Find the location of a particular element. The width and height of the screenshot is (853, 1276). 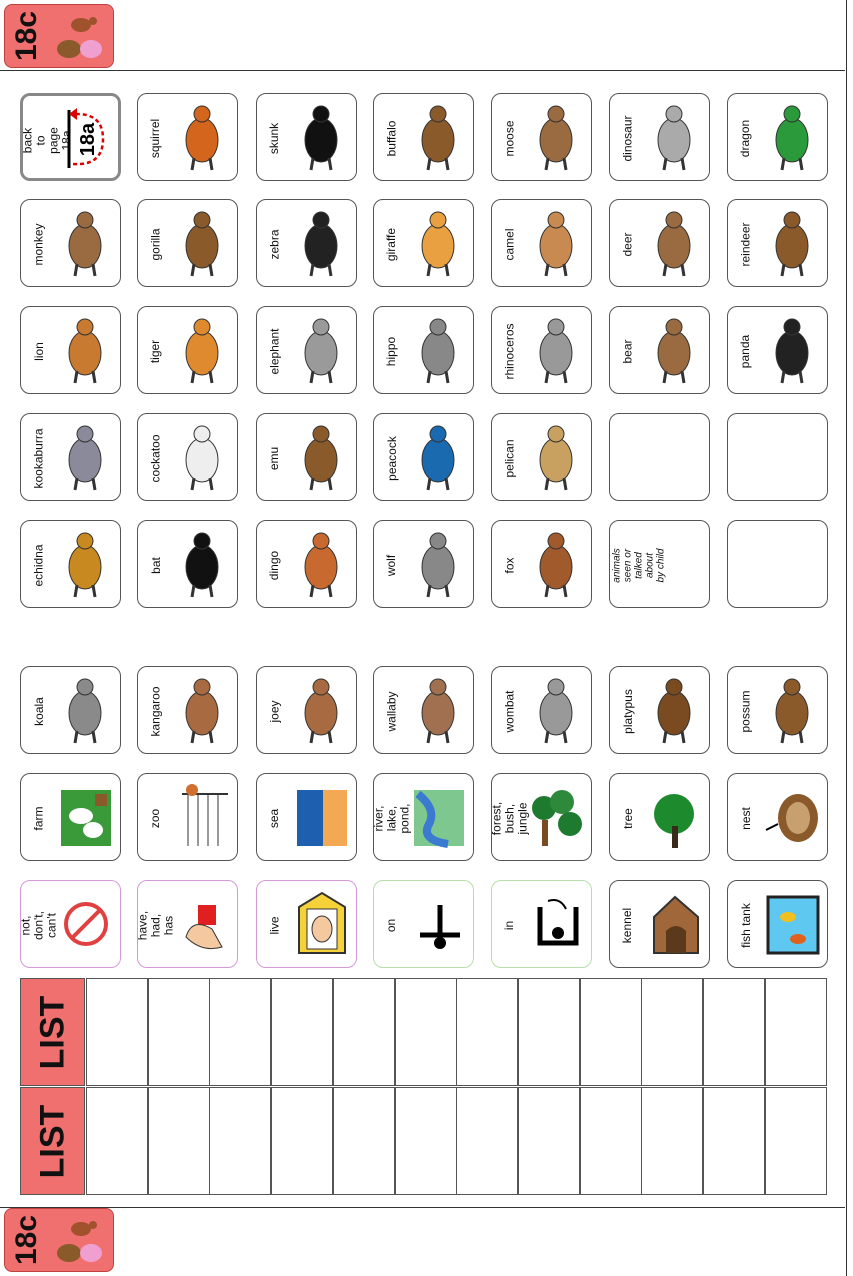

cell-label: fish tank is located at coordinates (745, 925).